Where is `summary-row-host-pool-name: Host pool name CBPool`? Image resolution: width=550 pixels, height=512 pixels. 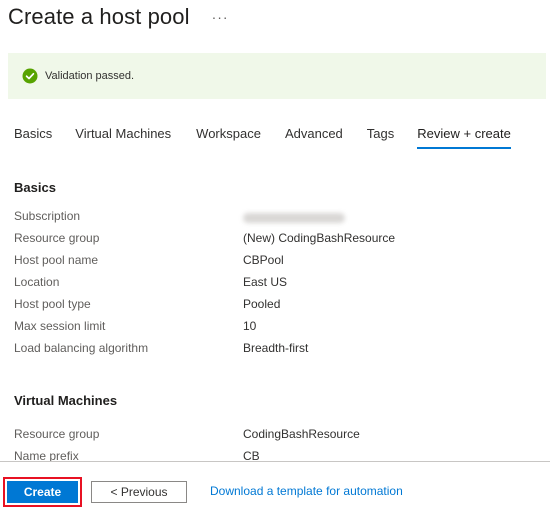
summary-row-host-pool-name: Host pool name CBPool is located at coordinates (274, 264).